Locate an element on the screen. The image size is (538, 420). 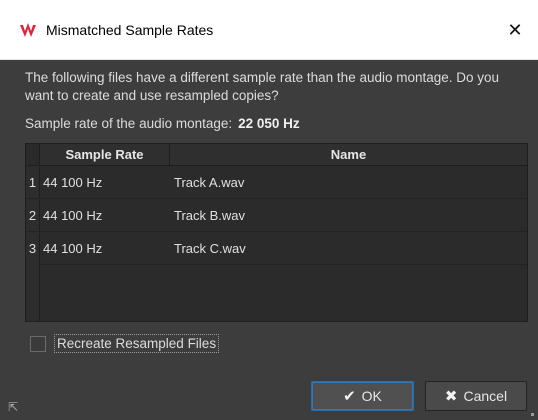
row-number: 1 is located at coordinates (33, 182).